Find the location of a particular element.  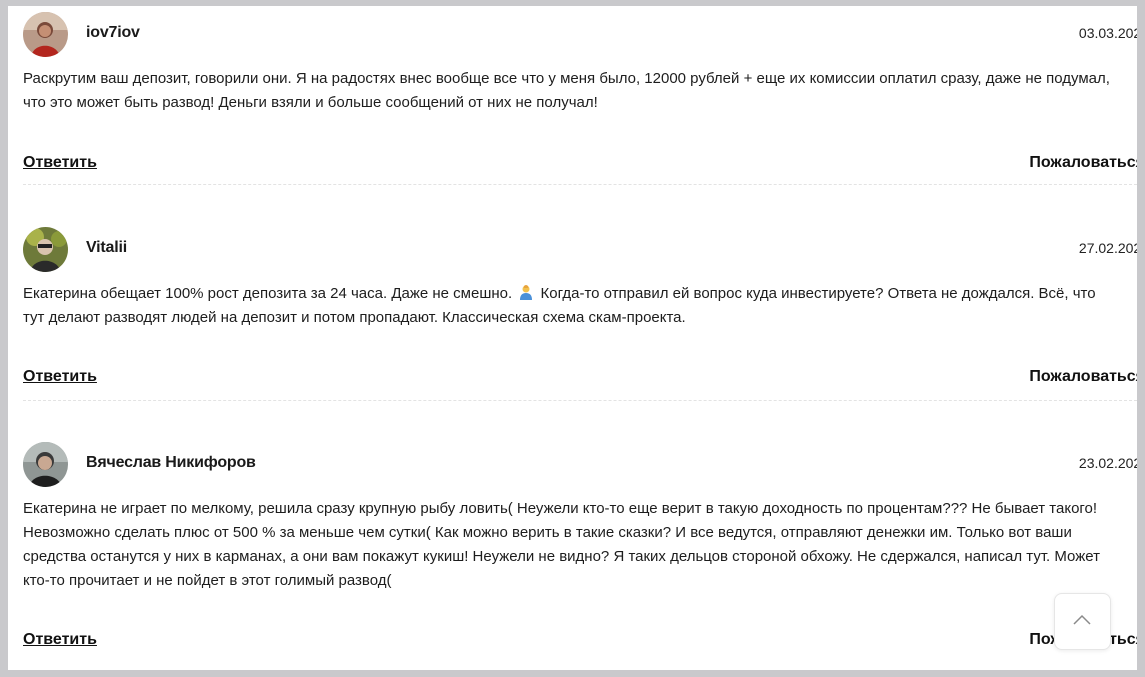

scroll-to-top-button is located at coordinates (1082, 621).